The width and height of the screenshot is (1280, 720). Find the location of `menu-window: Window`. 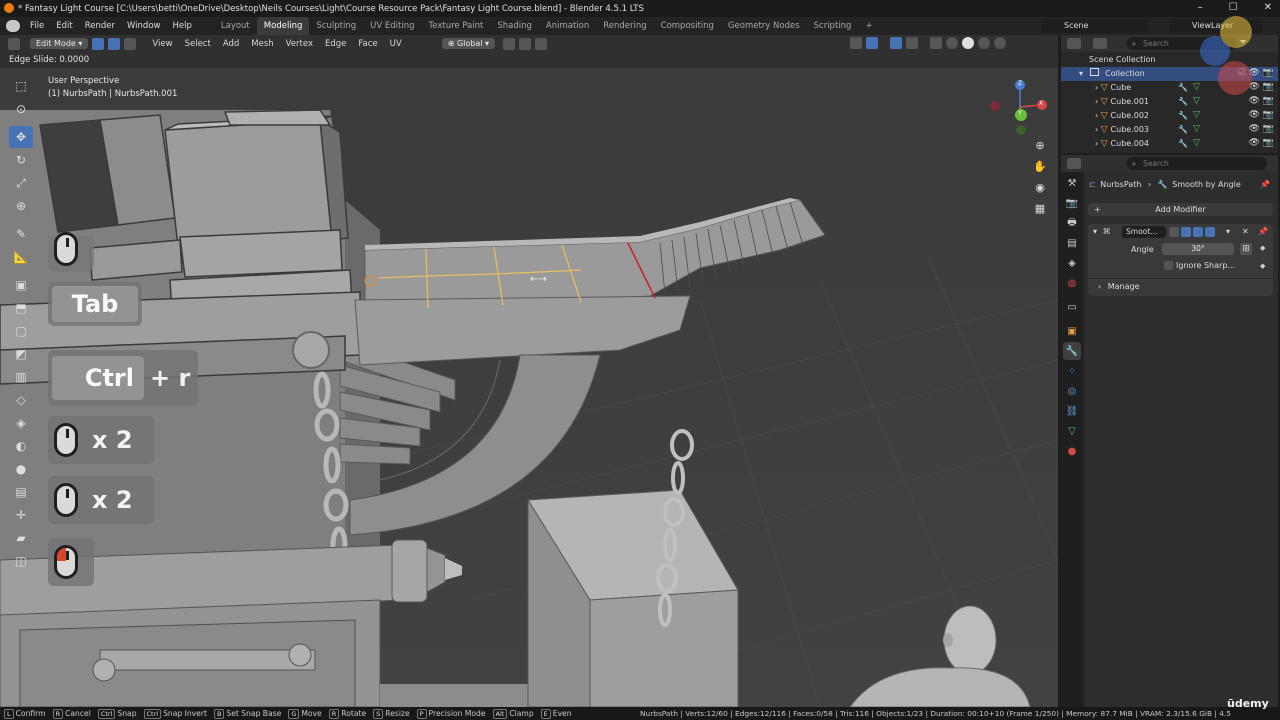

menu-window: Window is located at coordinates (144, 26).